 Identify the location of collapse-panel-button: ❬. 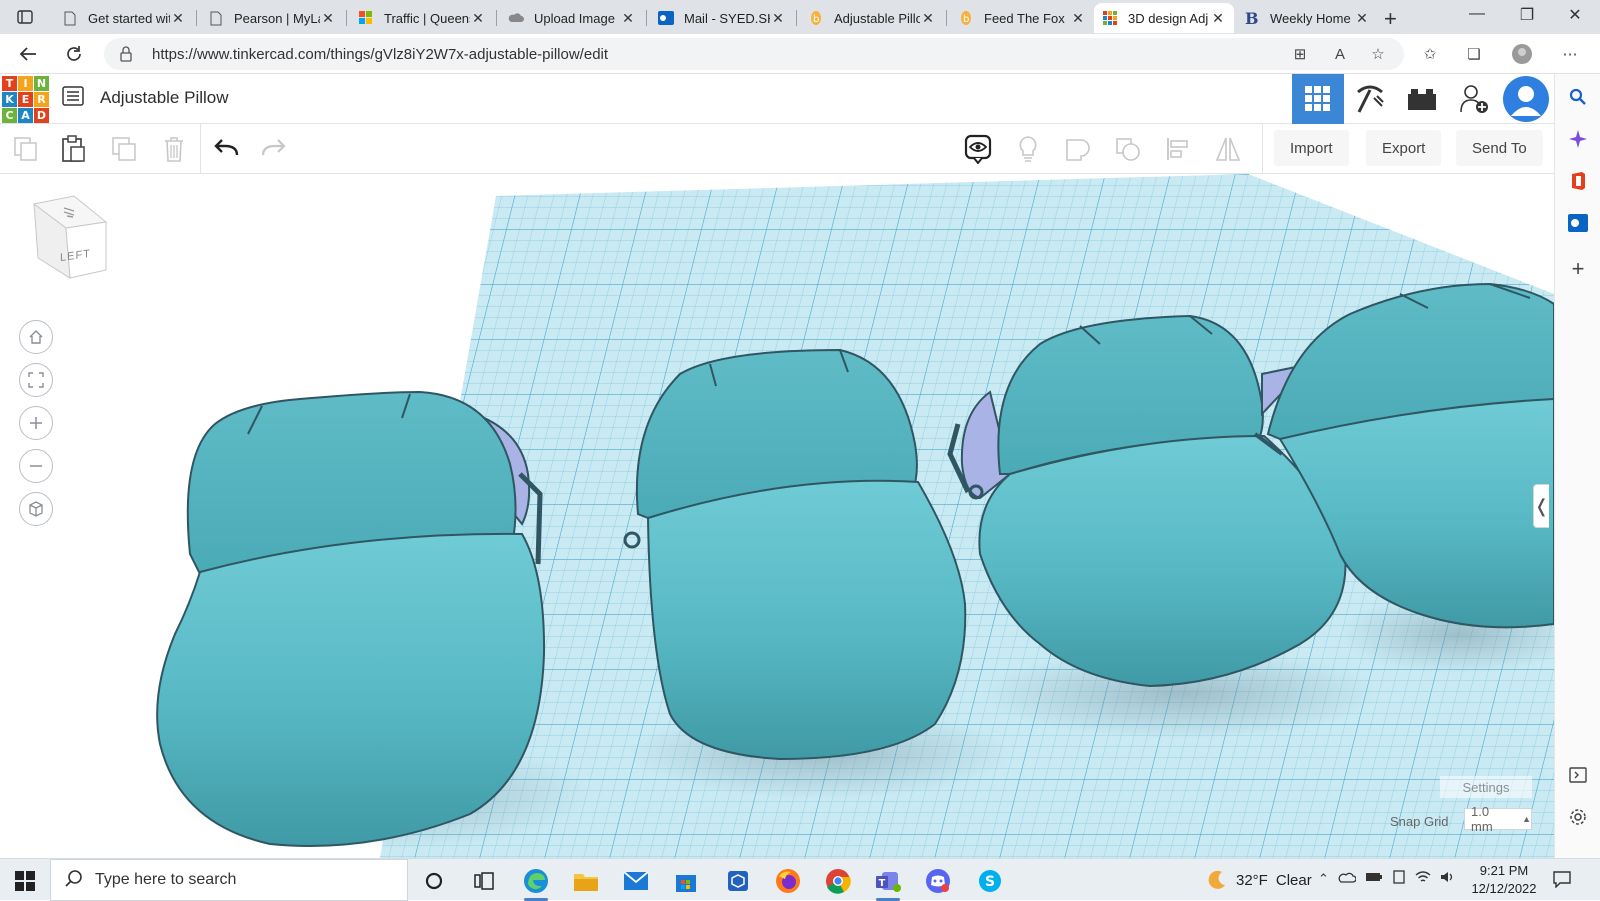
(1541, 506).